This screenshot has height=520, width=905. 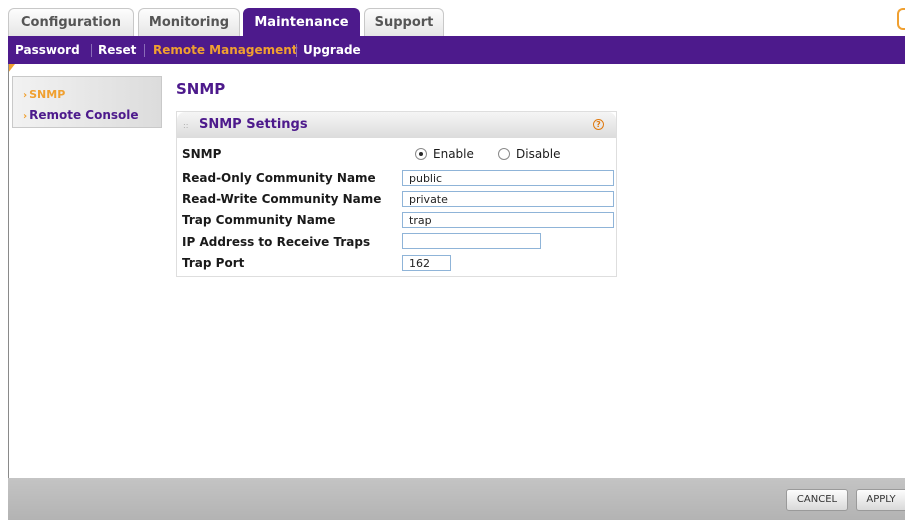 I want to click on help-icon: ?, so click(x=598, y=124).